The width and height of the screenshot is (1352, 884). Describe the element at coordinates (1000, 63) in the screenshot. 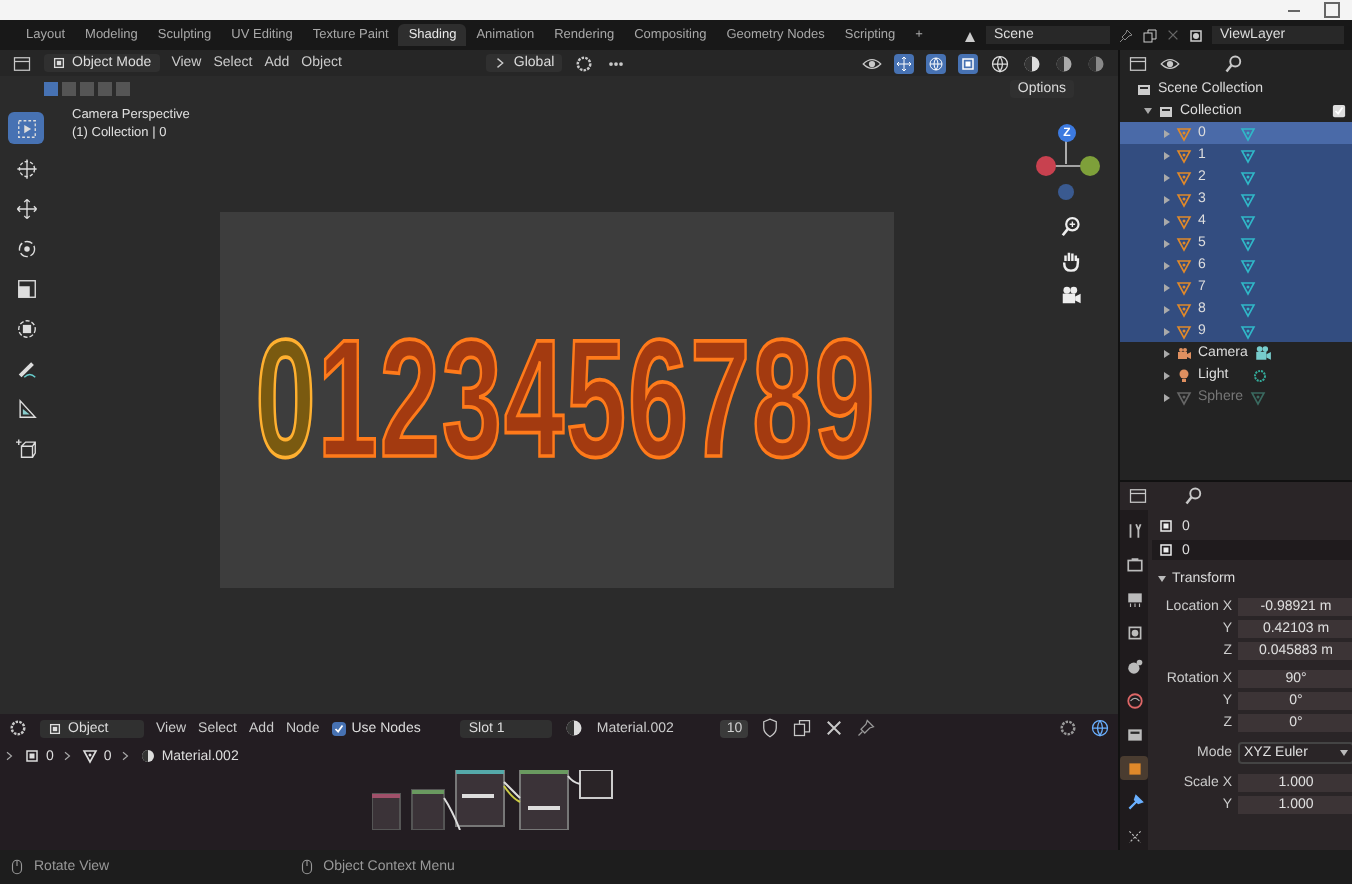

I see `wireframe-shading-icon` at that location.